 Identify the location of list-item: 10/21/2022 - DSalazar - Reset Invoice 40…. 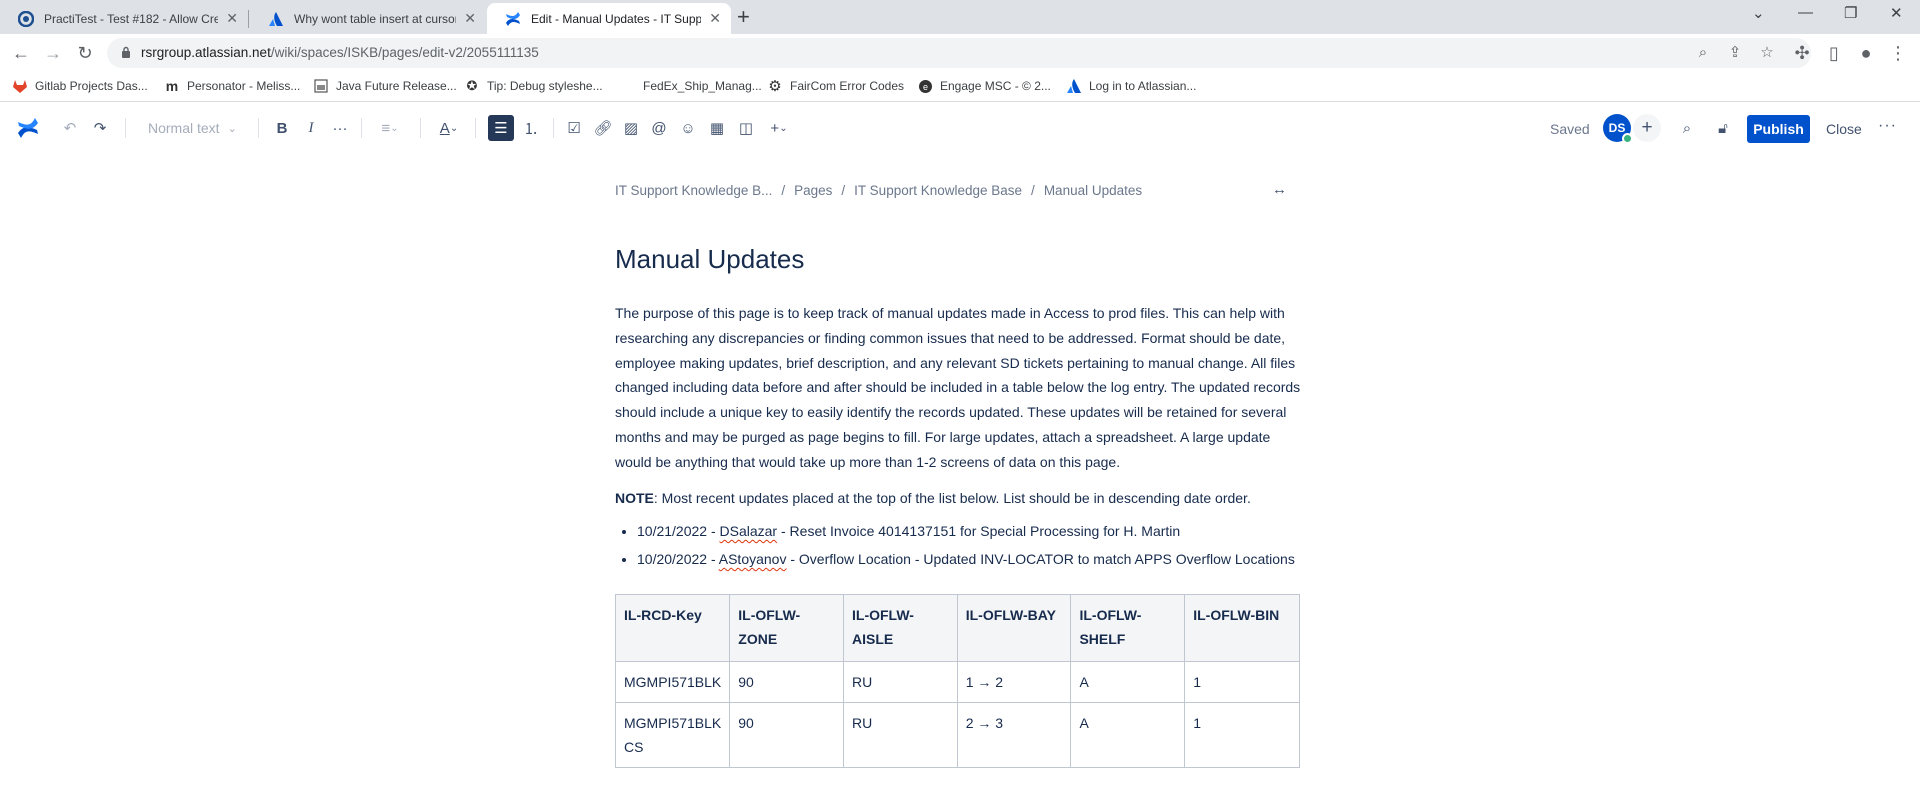
(966, 531).